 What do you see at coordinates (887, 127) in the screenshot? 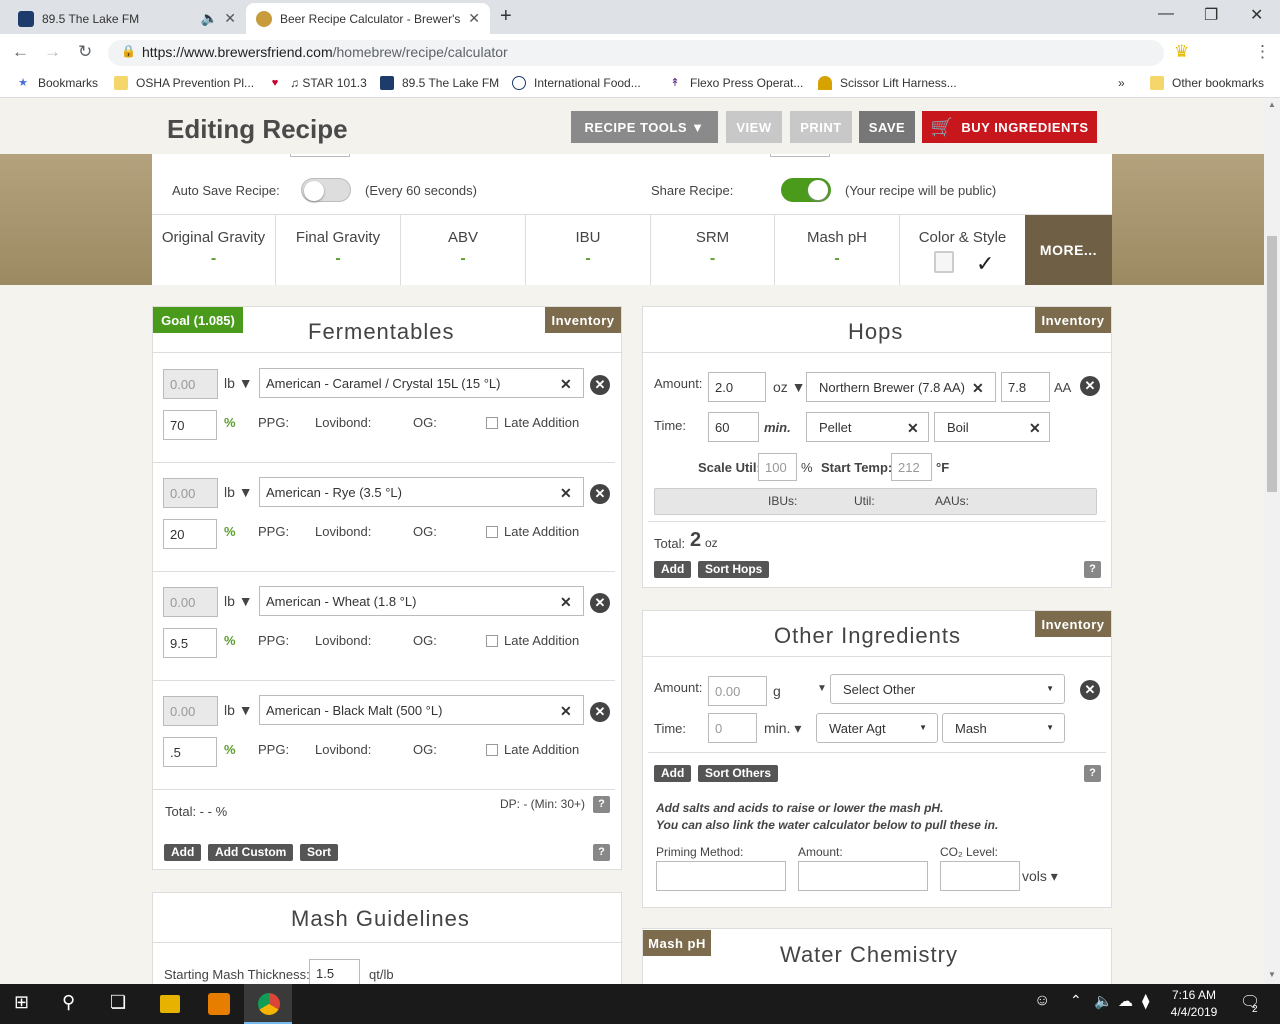
I see `save-button: SAVE` at bounding box center [887, 127].